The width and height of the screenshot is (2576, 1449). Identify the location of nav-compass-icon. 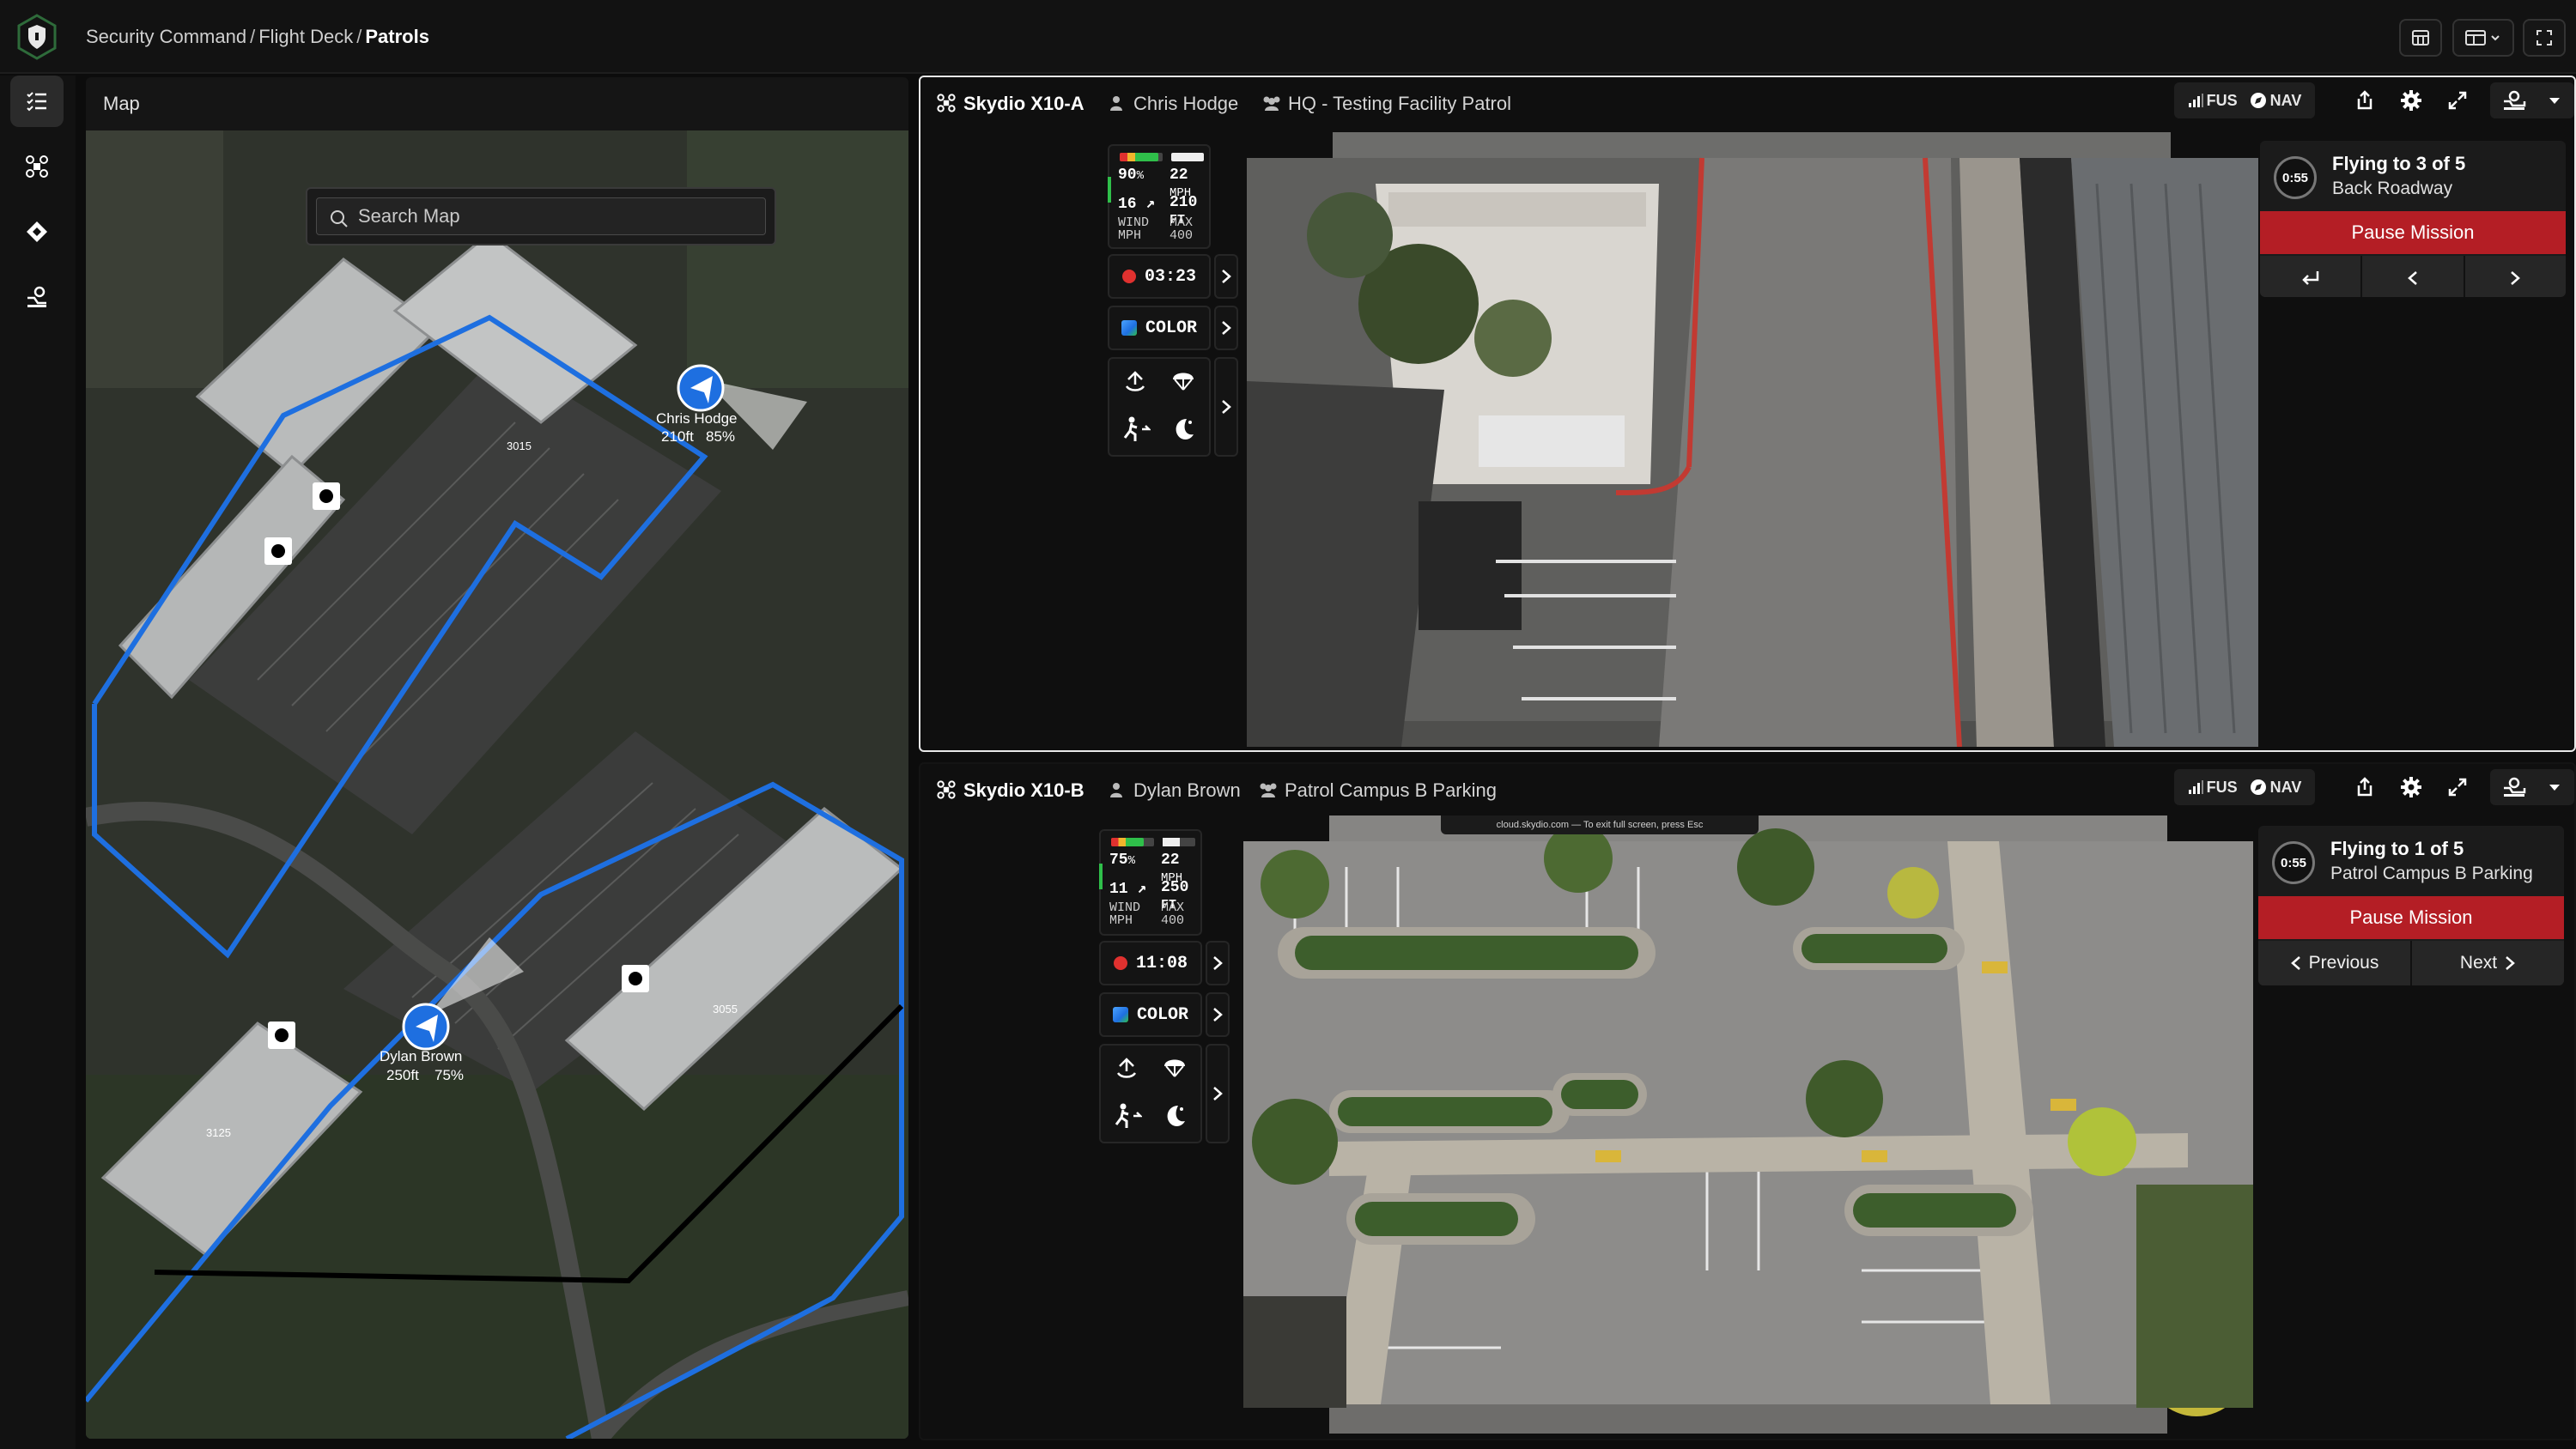
(2258, 100).